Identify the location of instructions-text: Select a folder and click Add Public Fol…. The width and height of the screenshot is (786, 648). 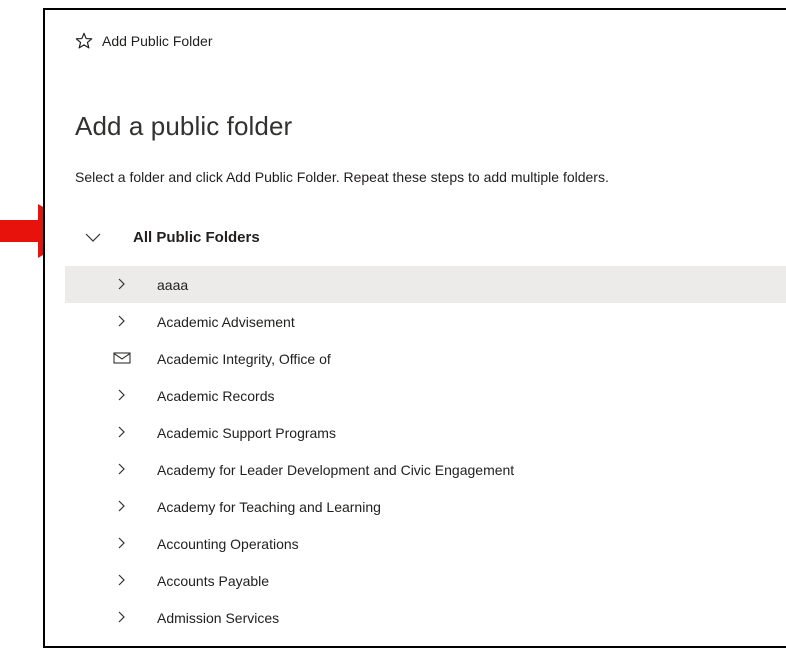
(342, 177).